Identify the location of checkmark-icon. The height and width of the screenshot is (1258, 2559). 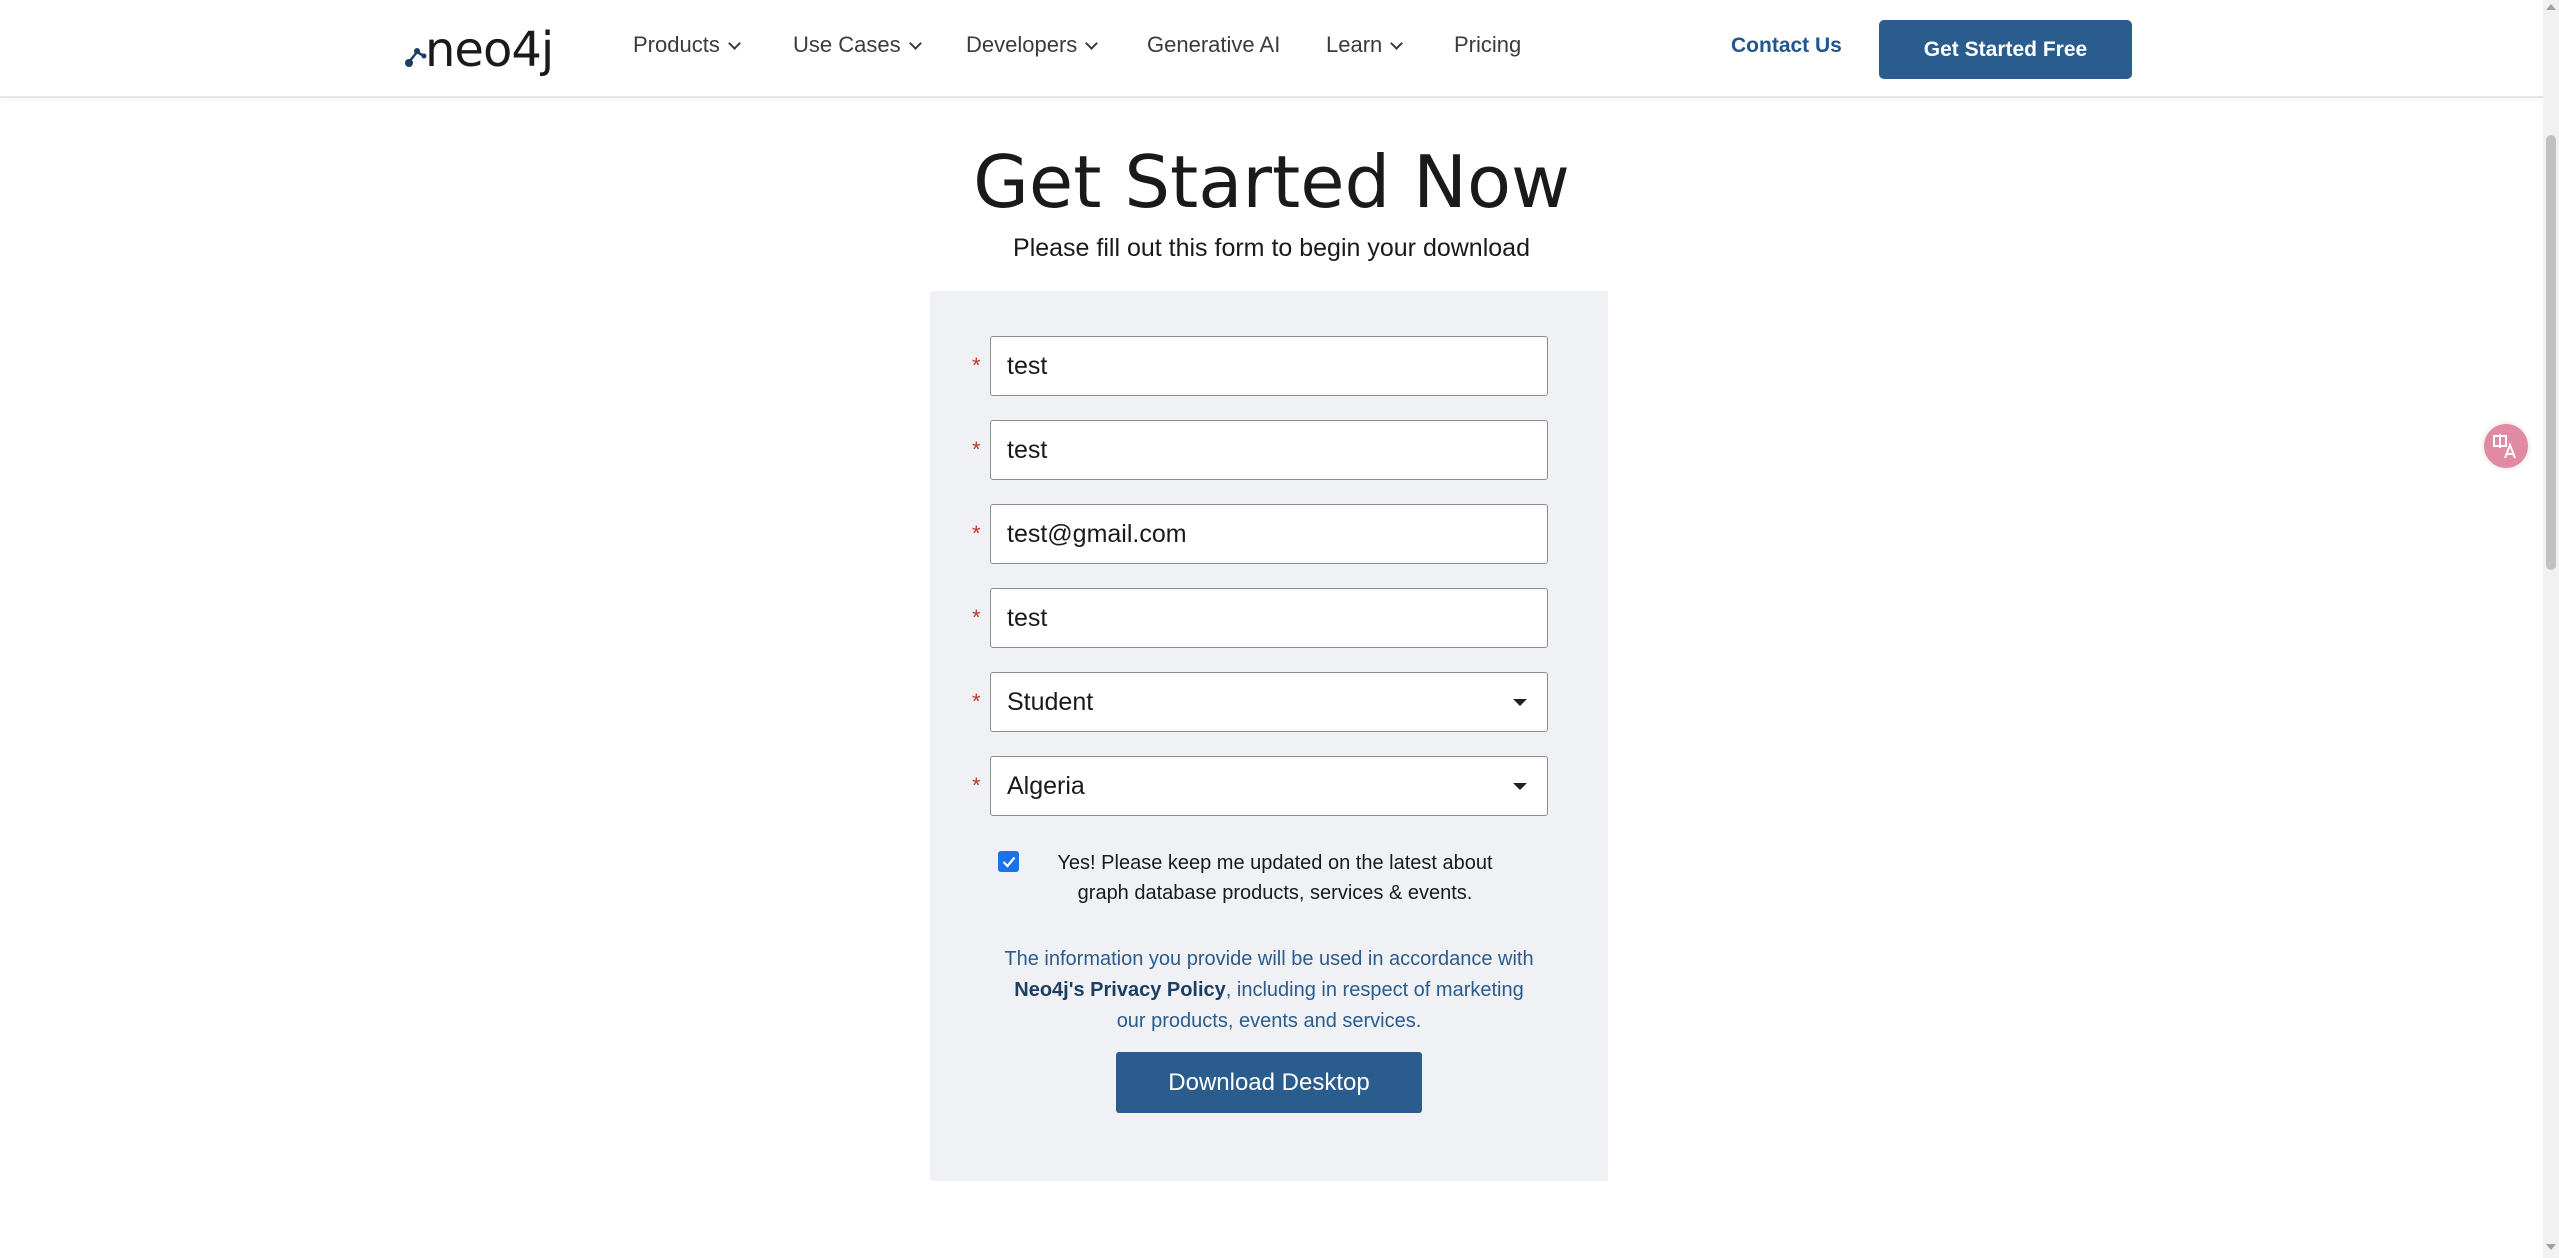
(1008, 862).